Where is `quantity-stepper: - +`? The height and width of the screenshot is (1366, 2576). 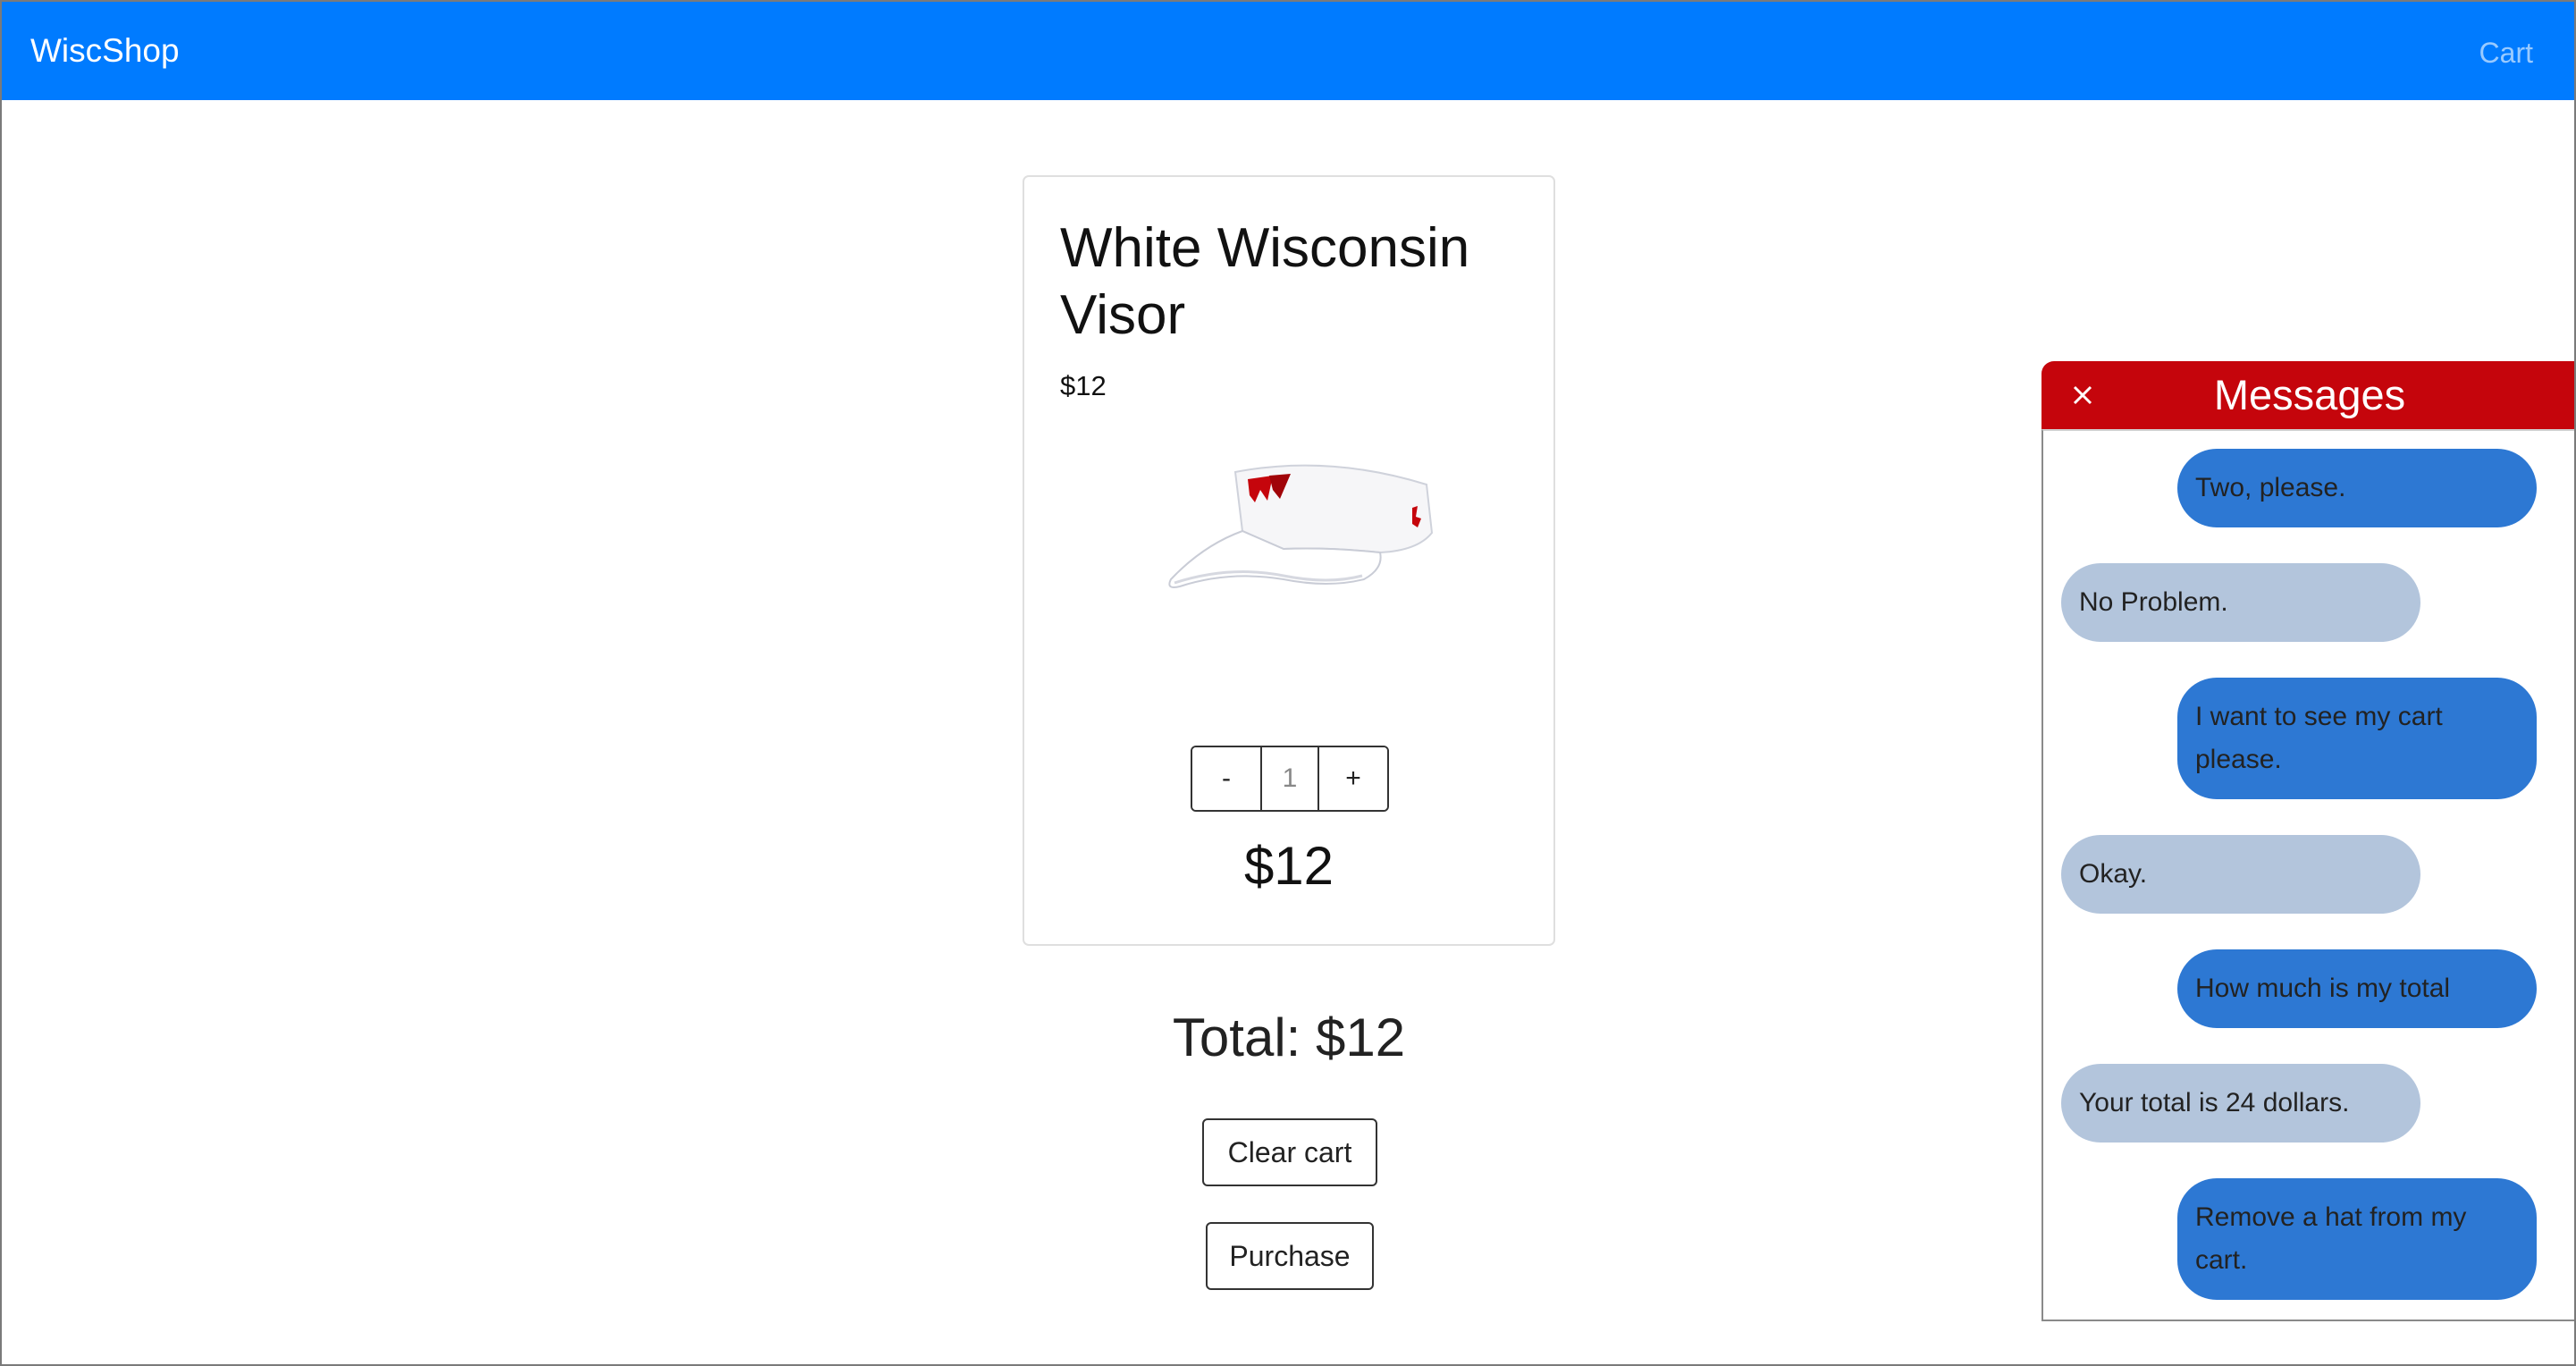
quantity-stepper: - + is located at coordinates (1290, 779).